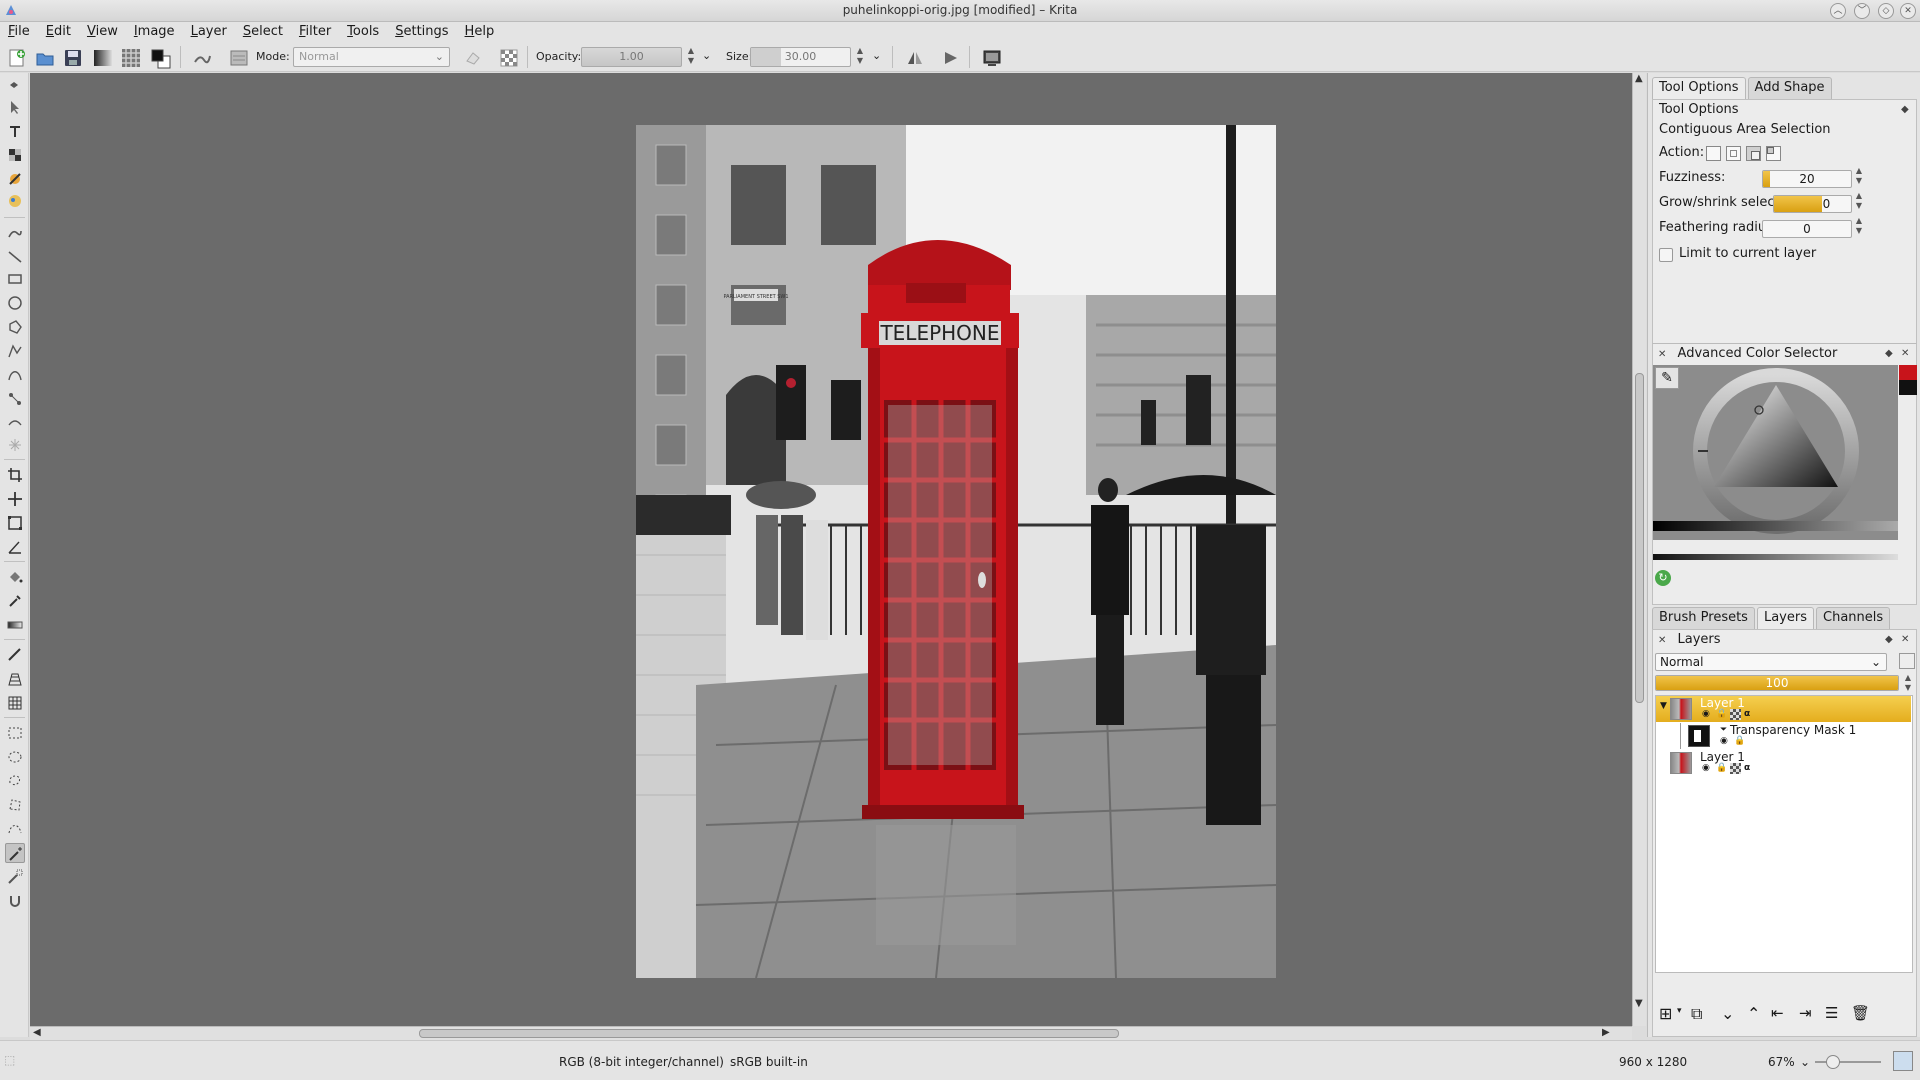 The image size is (1920, 1080). What do you see at coordinates (1606, 1032) in the screenshot?
I see `scroll-right-icon: ▶` at bounding box center [1606, 1032].